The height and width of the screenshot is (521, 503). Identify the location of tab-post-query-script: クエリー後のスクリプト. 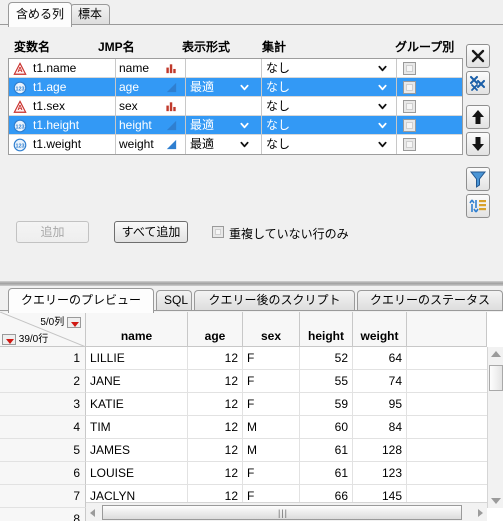
(274, 300).